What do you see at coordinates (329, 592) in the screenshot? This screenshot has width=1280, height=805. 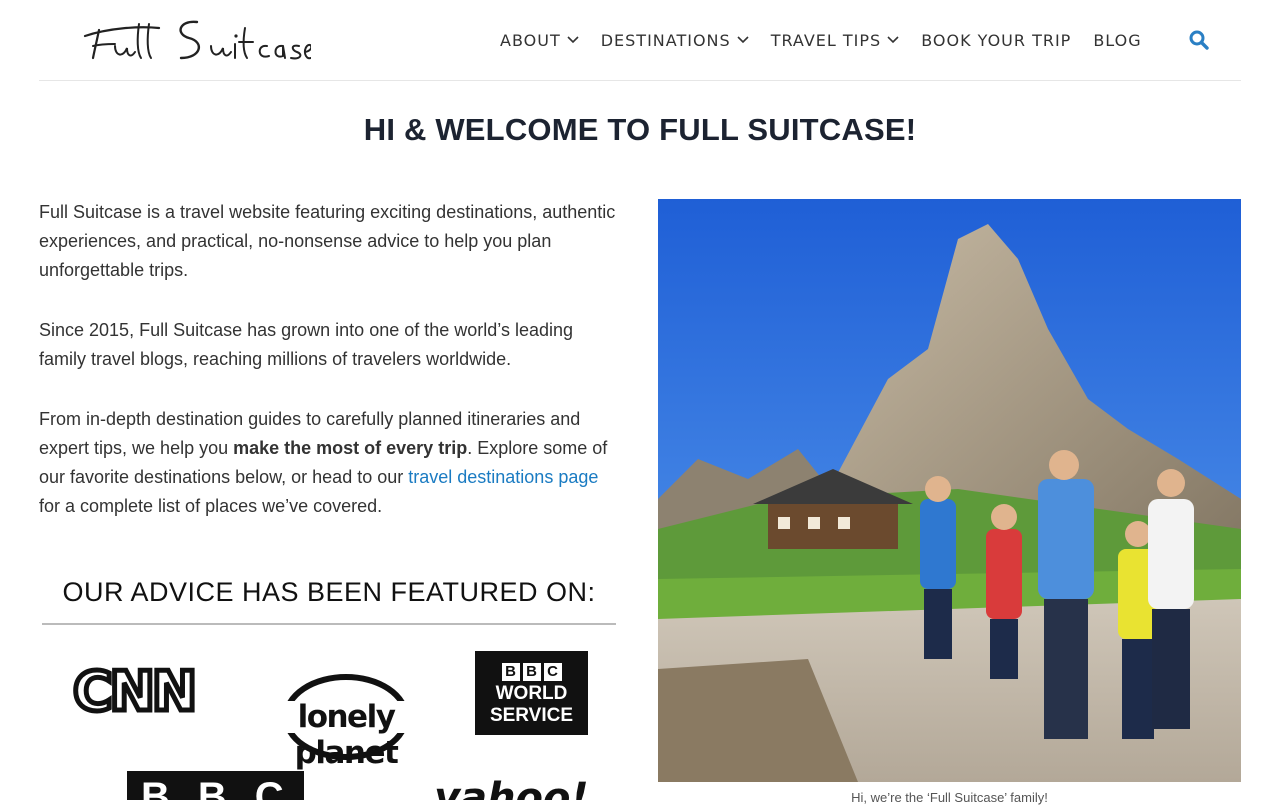 I see `featured-heading: OUR ADVICE HAS BEEN FEATURED ON:` at bounding box center [329, 592].